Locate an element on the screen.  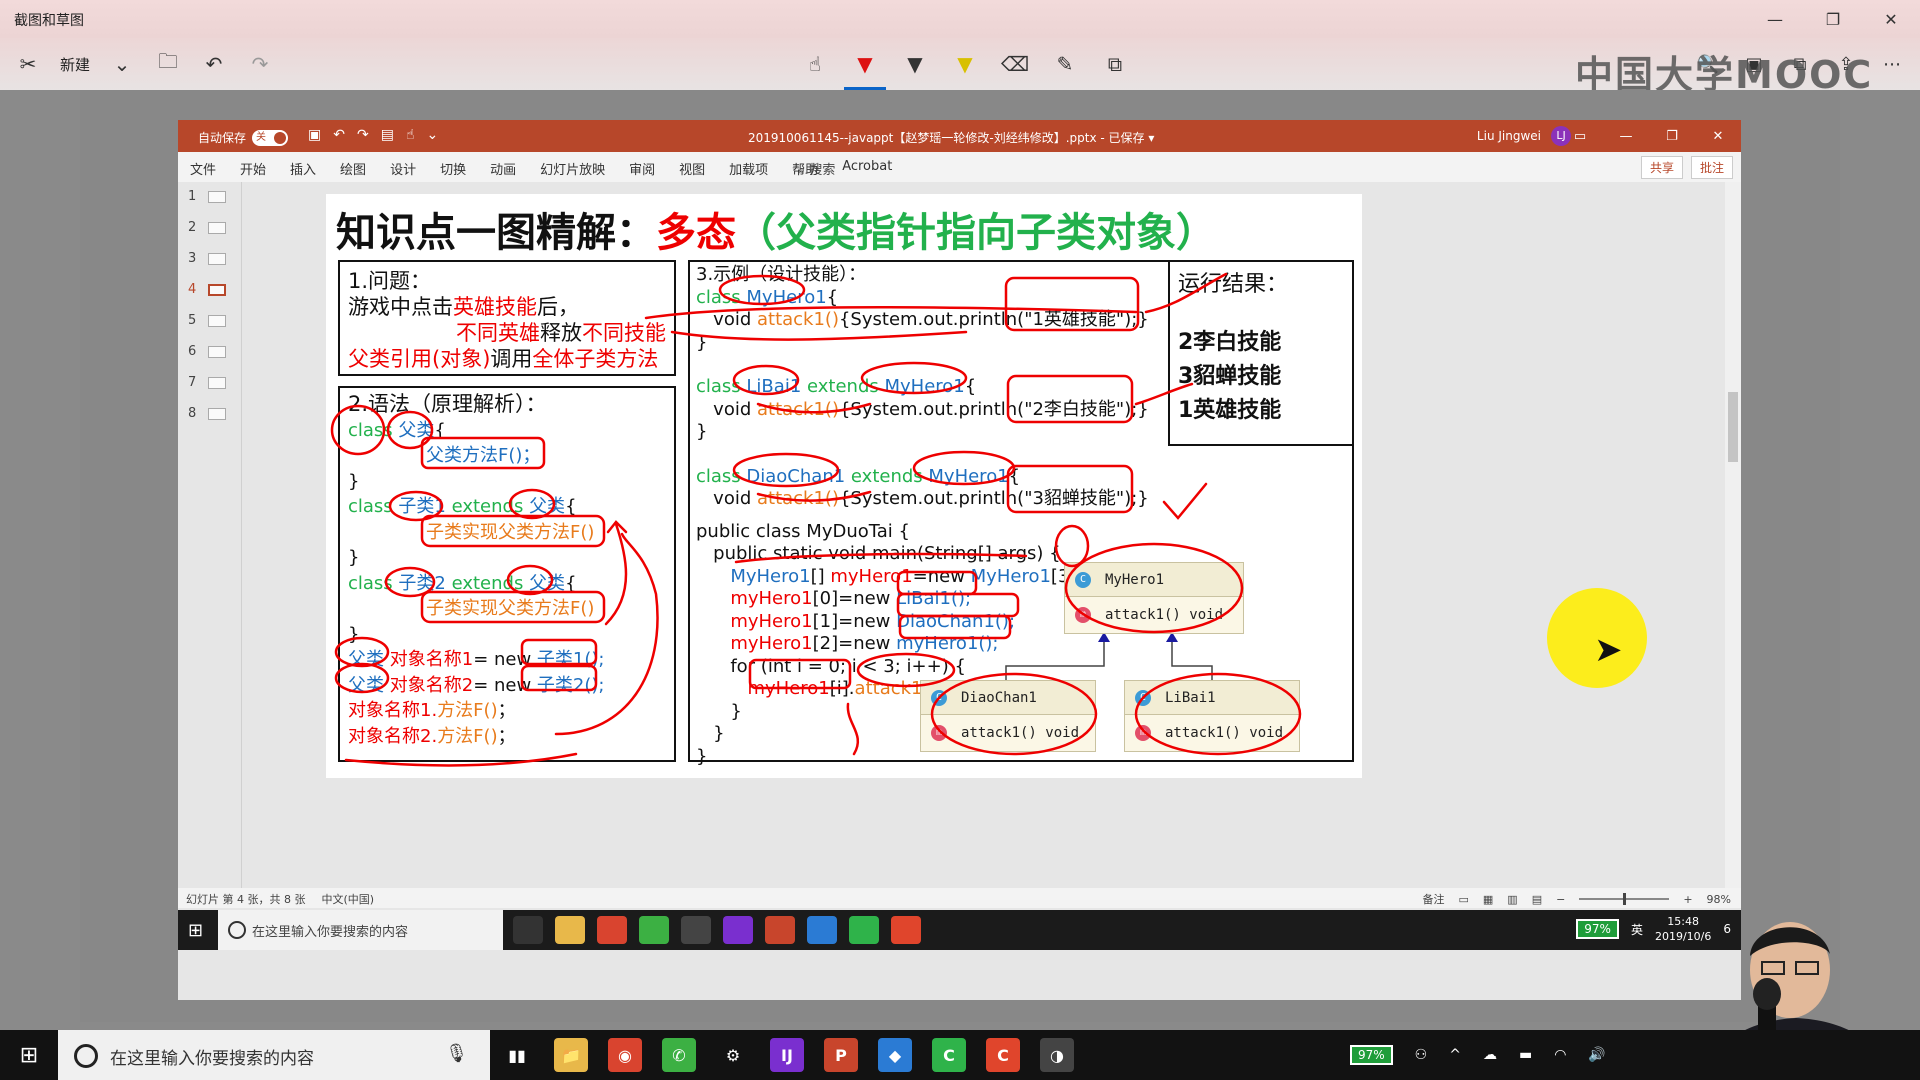
intellij-icon: IJ is located at coordinates (787, 1055).